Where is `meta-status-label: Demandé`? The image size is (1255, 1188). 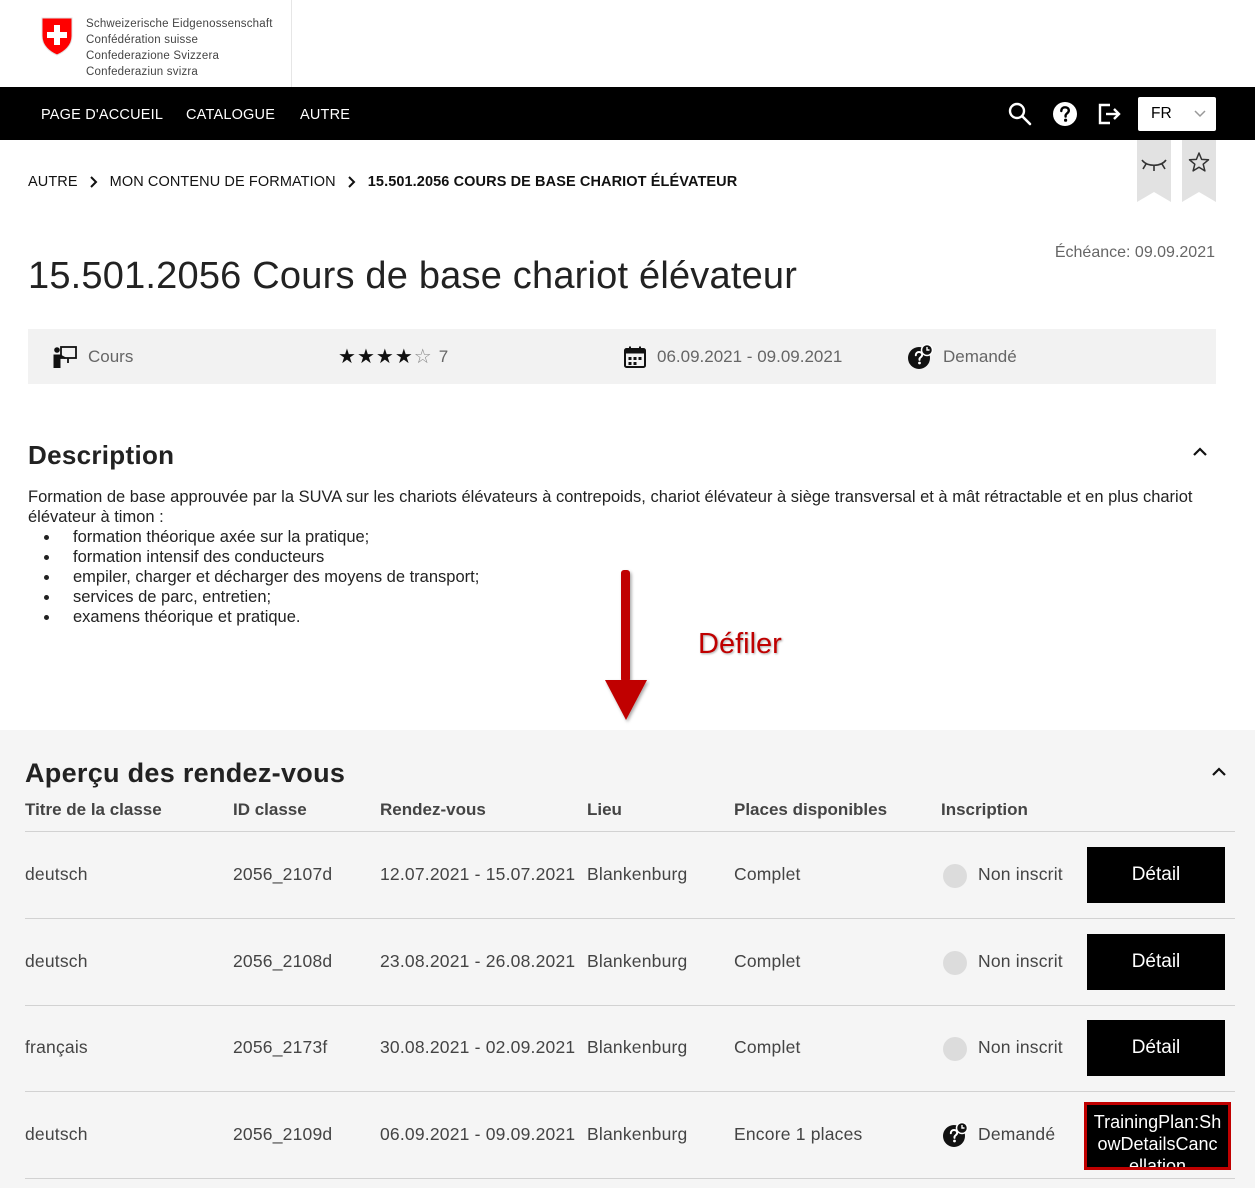 meta-status-label: Demandé is located at coordinates (980, 356).